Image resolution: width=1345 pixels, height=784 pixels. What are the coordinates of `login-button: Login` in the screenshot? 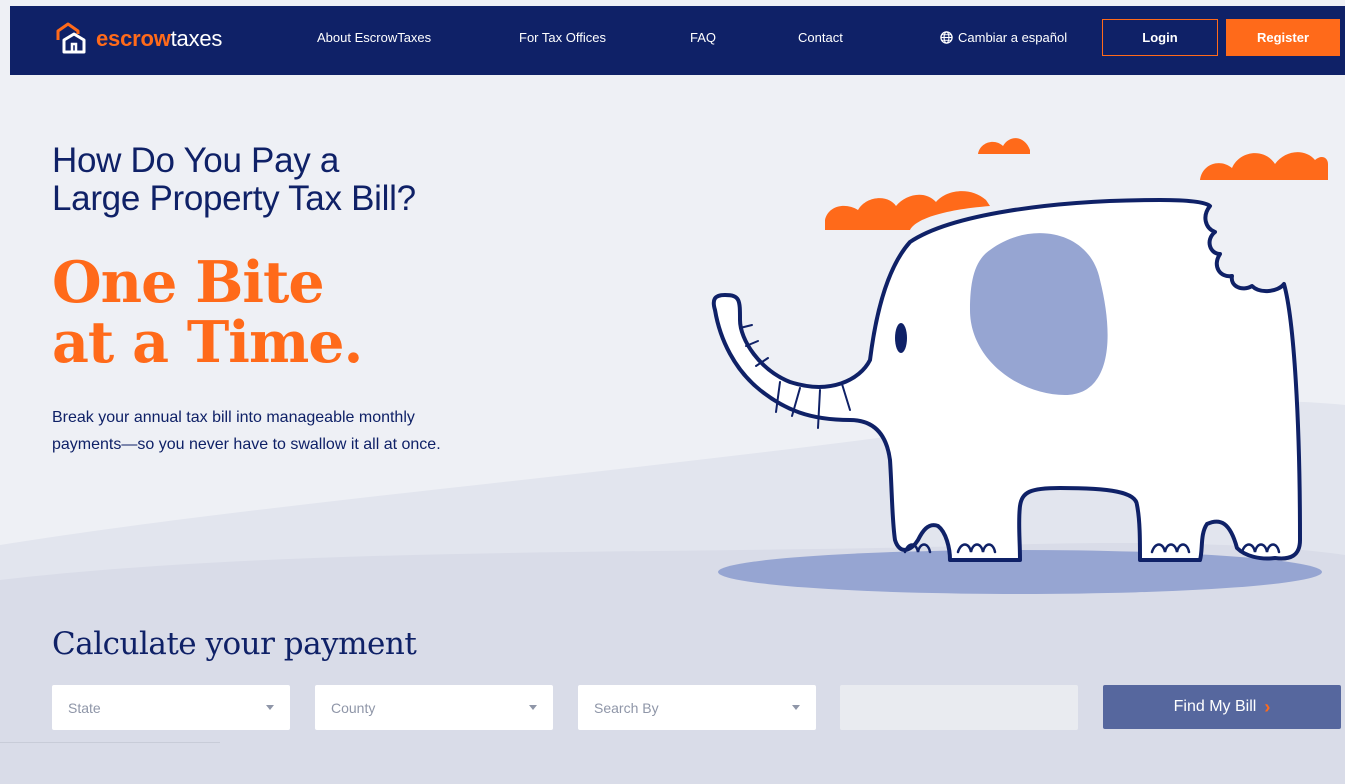 It's located at (1160, 37).